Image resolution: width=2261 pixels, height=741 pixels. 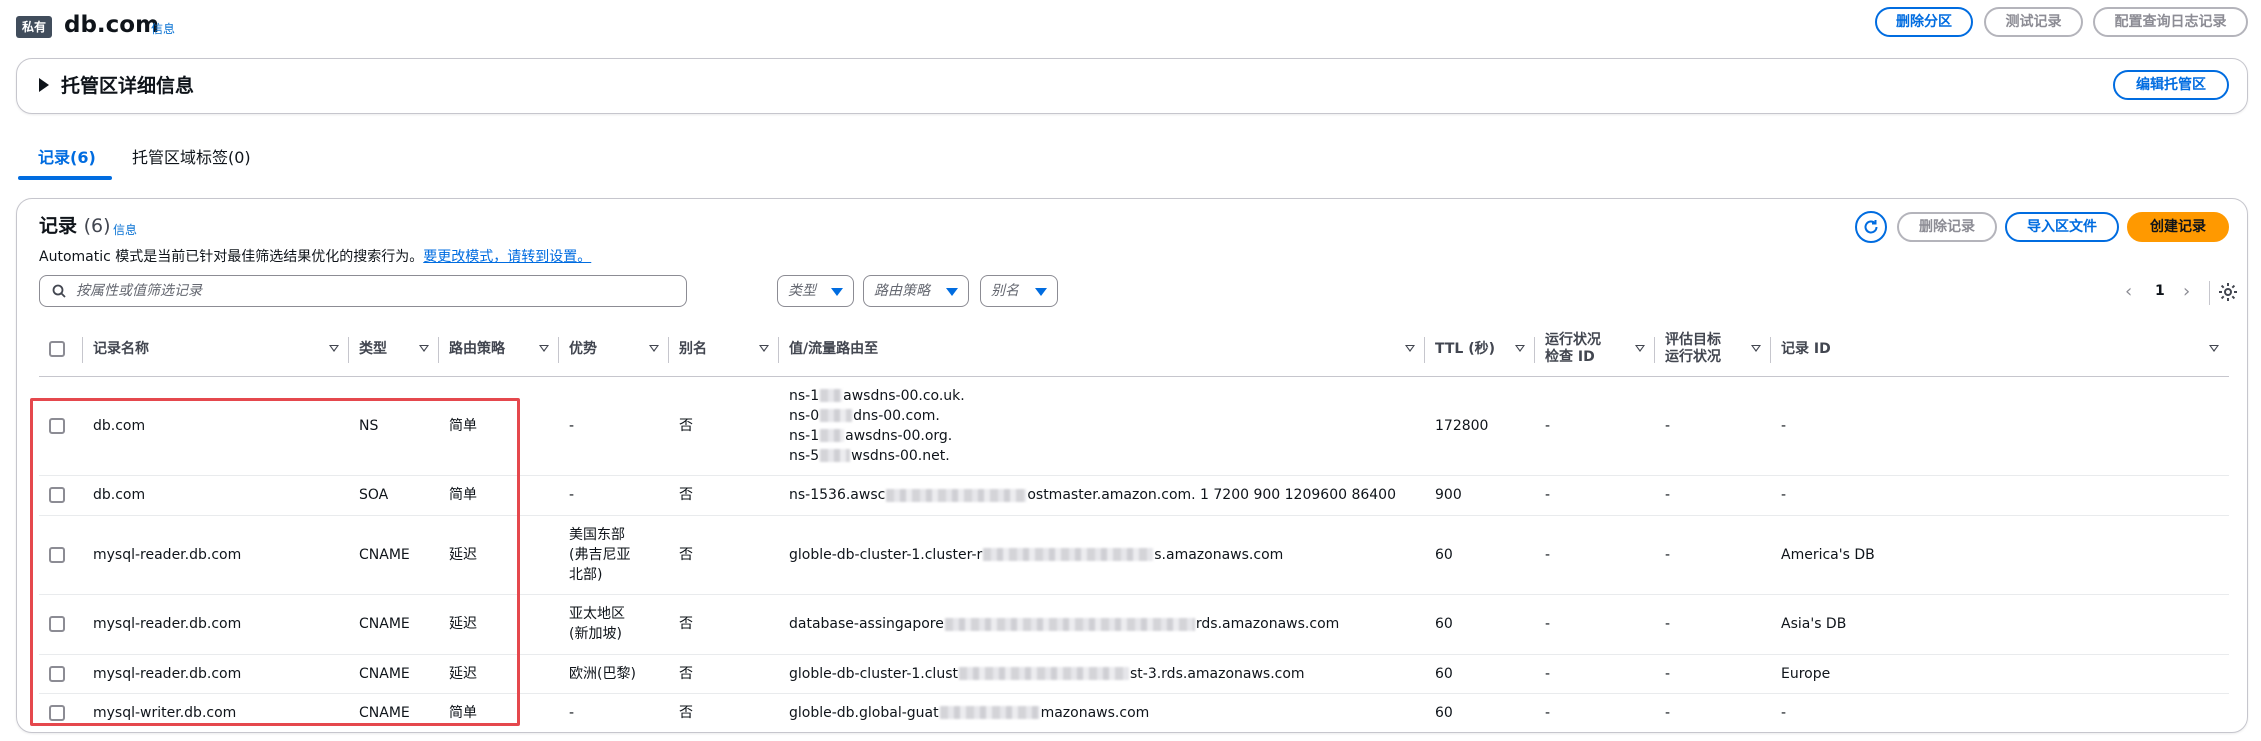 I want to click on previous-page-icon: ‹, so click(x=2128, y=292).